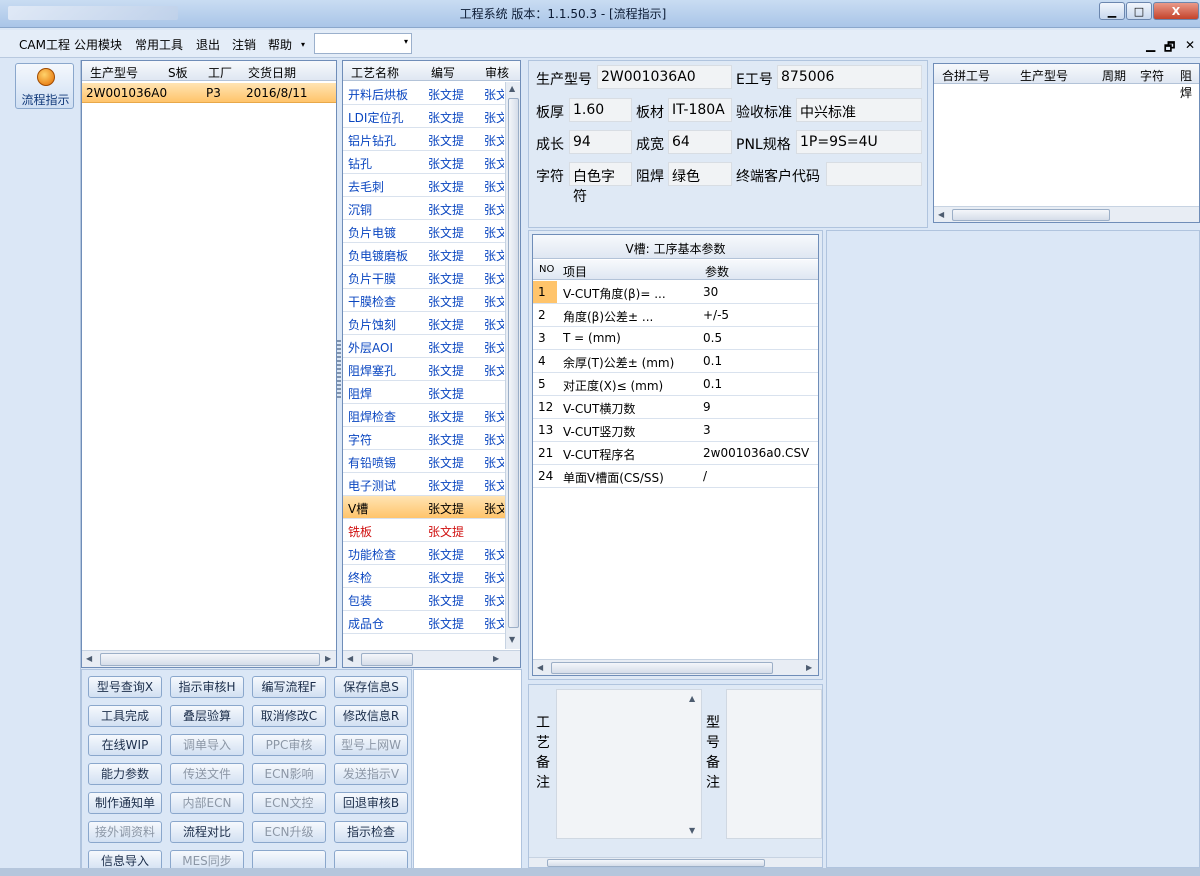 The height and width of the screenshot is (876, 1200). I want to click on maximize-button: □, so click(1139, 11).